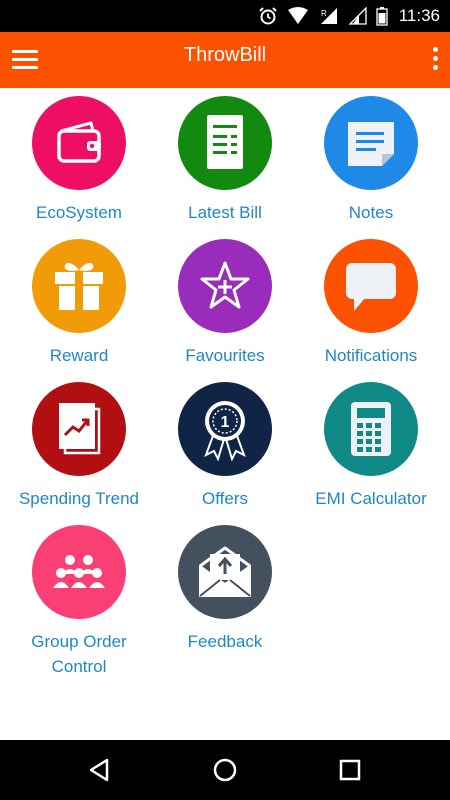  Describe the element at coordinates (225, 422) in the screenshot. I see `svg-text: 1` at that location.